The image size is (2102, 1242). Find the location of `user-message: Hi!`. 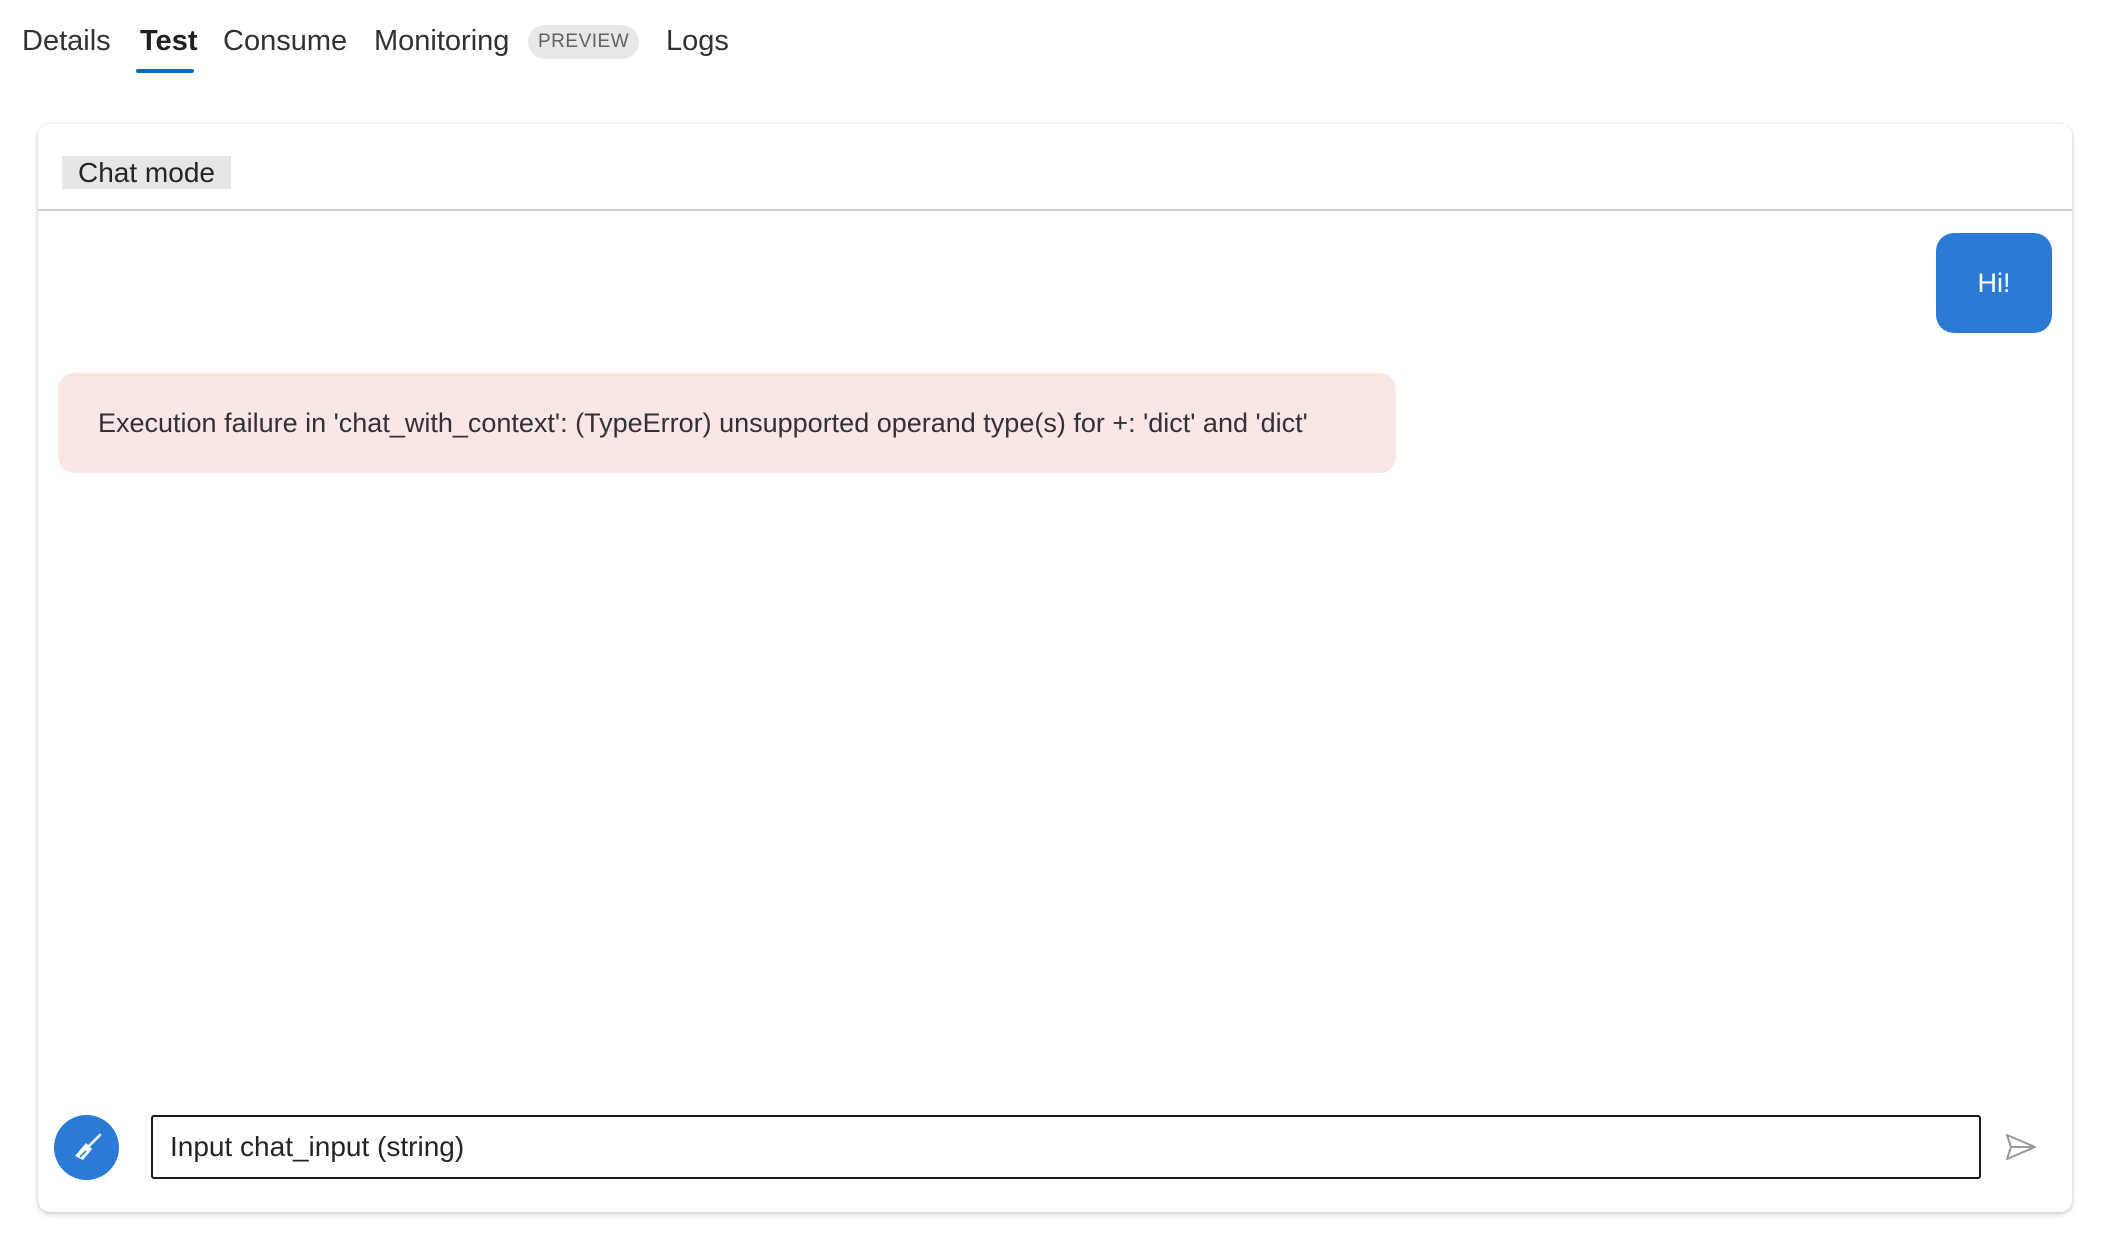

user-message: Hi! is located at coordinates (1994, 283).